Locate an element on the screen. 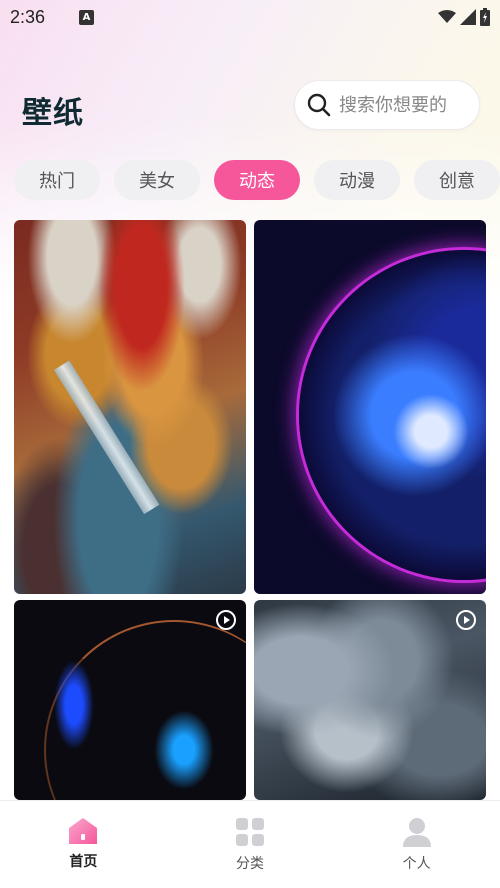 This screenshot has width=500, height=888. tab-creative: 创意 is located at coordinates (457, 180).